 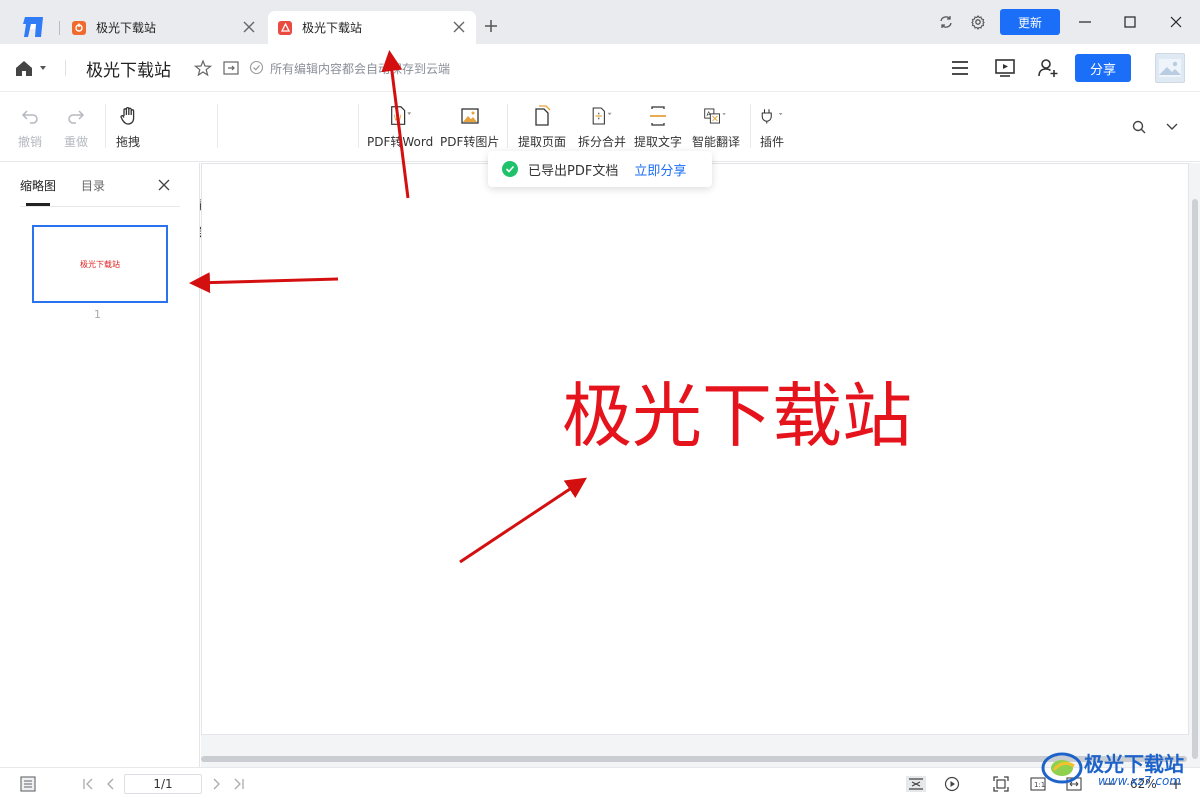 I want to click on extract-text-icon, so click(x=658, y=116).